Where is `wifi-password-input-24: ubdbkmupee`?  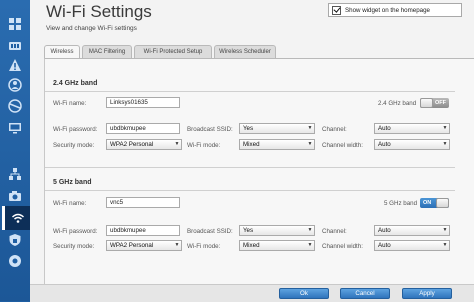
wifi-password-input-24: ubdbkmupee is located at coordinates (143, 128).